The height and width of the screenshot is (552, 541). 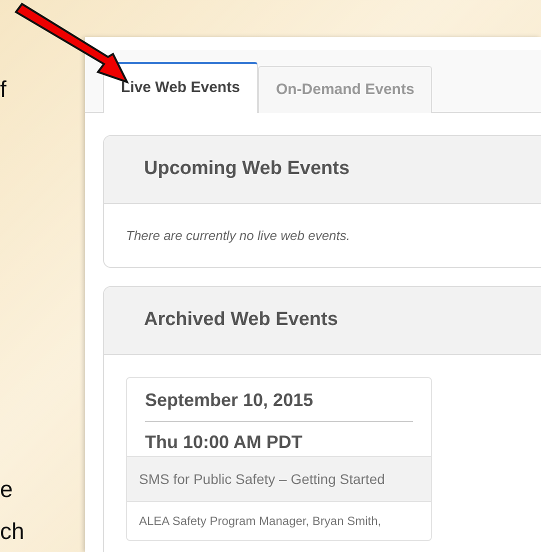 I want to click on empty-message: There are currently no live web events., so click(x=238, y=235).